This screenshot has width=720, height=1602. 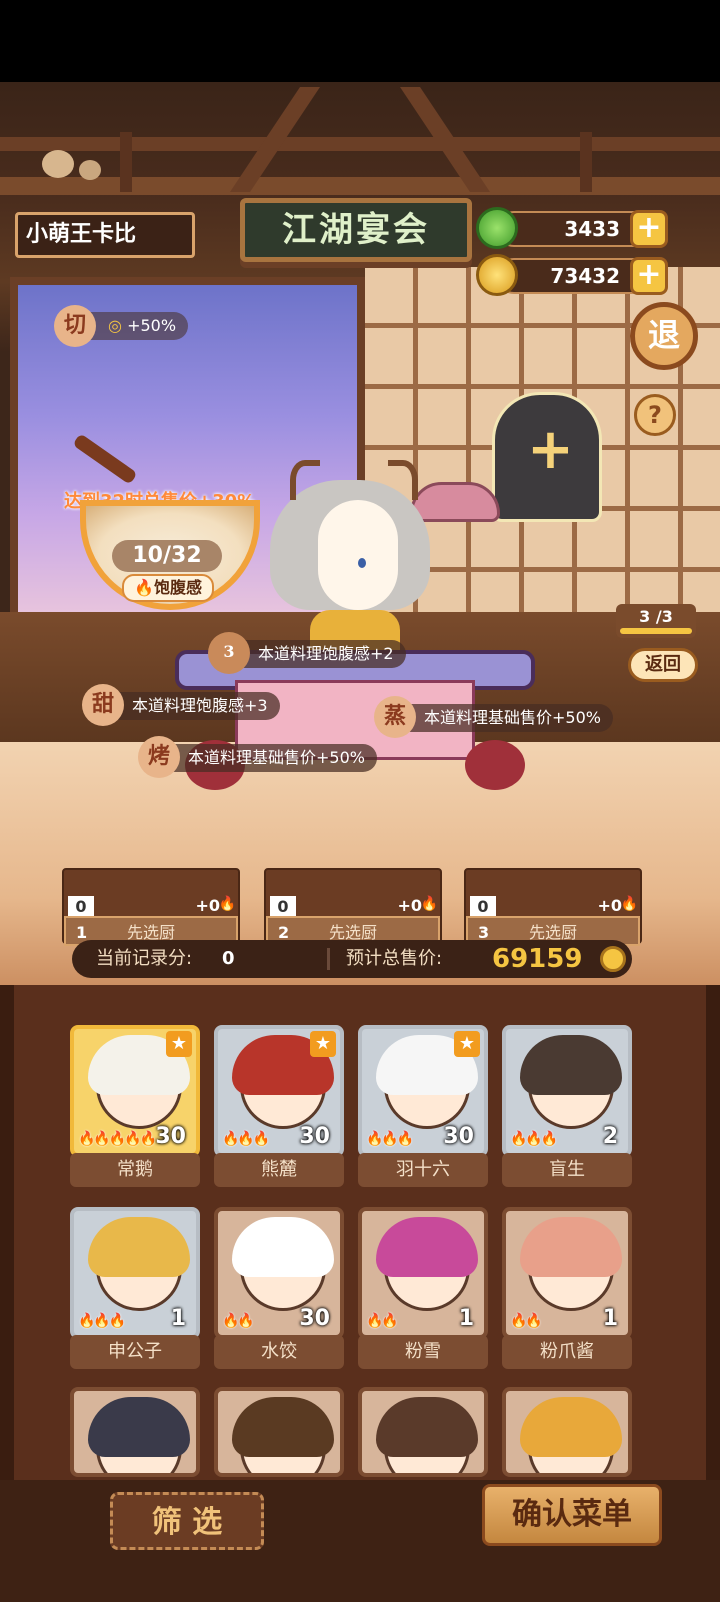 I want to click on chef-card: ★ 🔥🔥🔥🔥🔥 30, so click(x=135, y=1091).